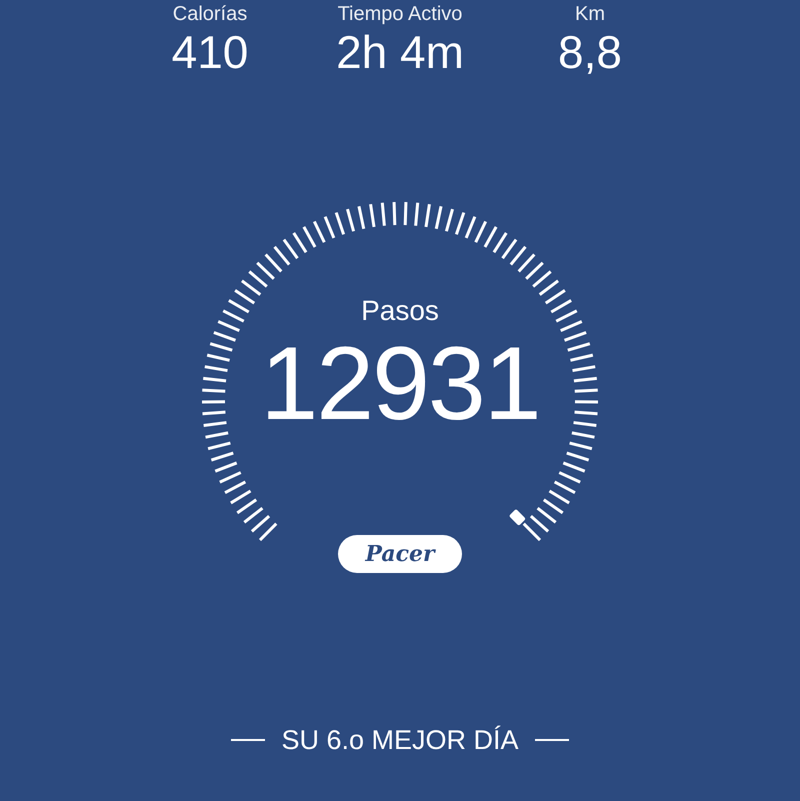 This screenshot has width=800, height=801. Describe the element at coordinates (590, 52) in the screenshot. I see `stat-value: 8,8` at that location.